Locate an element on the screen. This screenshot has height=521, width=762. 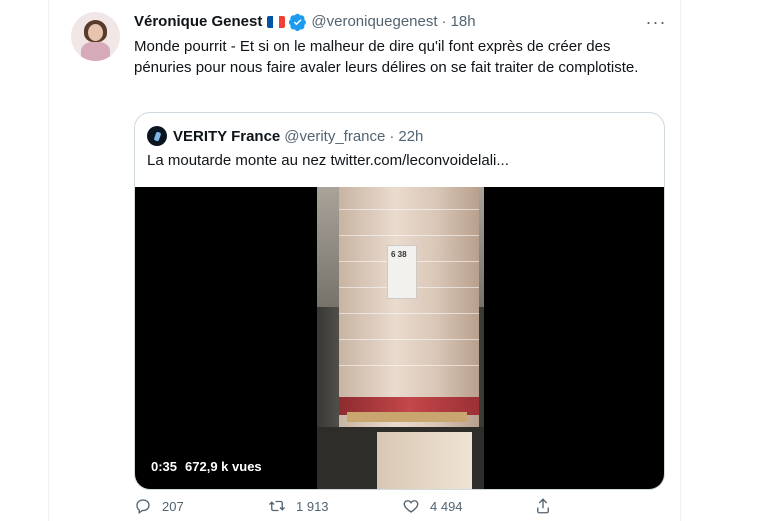
retweet-button: 1 913 is located at coordinates (298, 506).